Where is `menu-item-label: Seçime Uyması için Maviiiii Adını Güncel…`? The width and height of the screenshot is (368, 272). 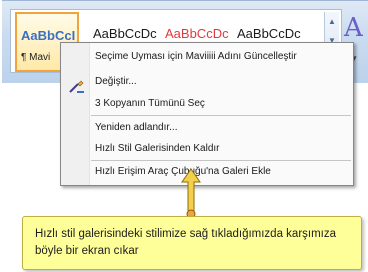
menu-item-label: Seçime Uyması için Maviiiii Adını Güncel… is located at coordinates (196, 56).